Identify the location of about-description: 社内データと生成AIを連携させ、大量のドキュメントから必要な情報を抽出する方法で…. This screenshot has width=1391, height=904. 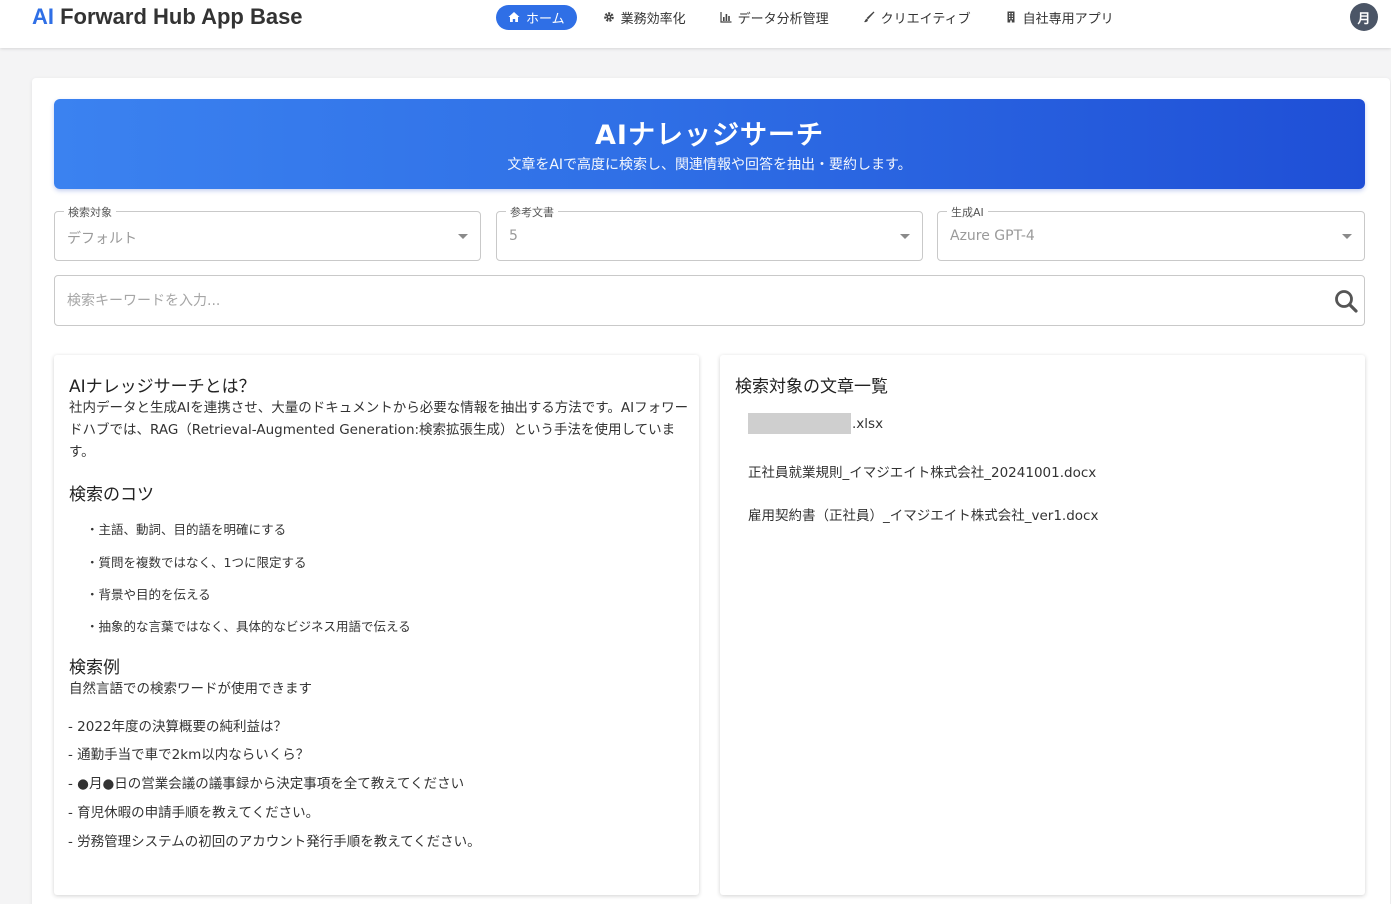
(379, 430).